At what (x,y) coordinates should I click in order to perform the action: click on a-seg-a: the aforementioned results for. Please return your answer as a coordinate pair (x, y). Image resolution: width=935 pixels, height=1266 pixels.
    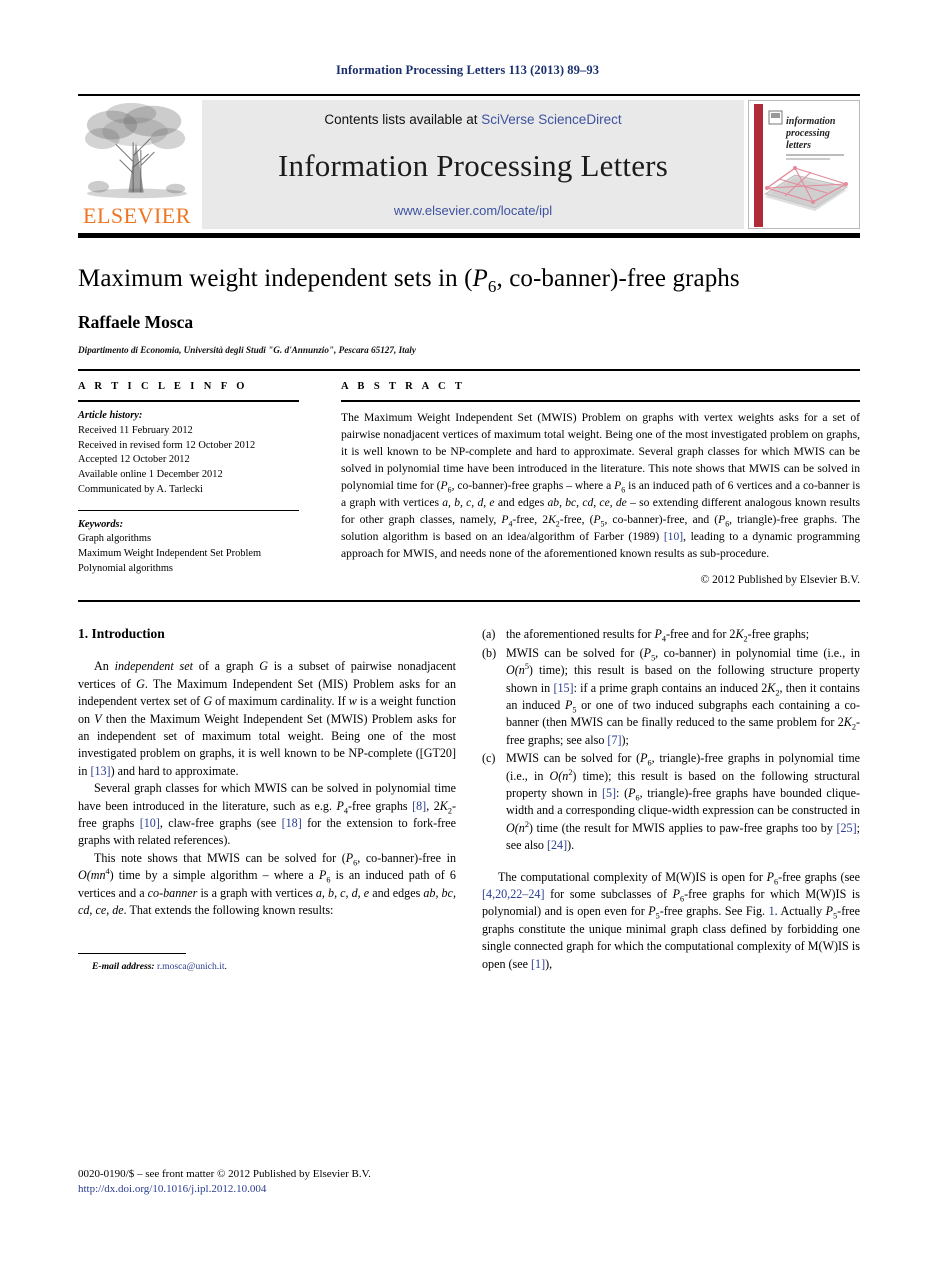
    Looking at the image, I should click on (580, 634).